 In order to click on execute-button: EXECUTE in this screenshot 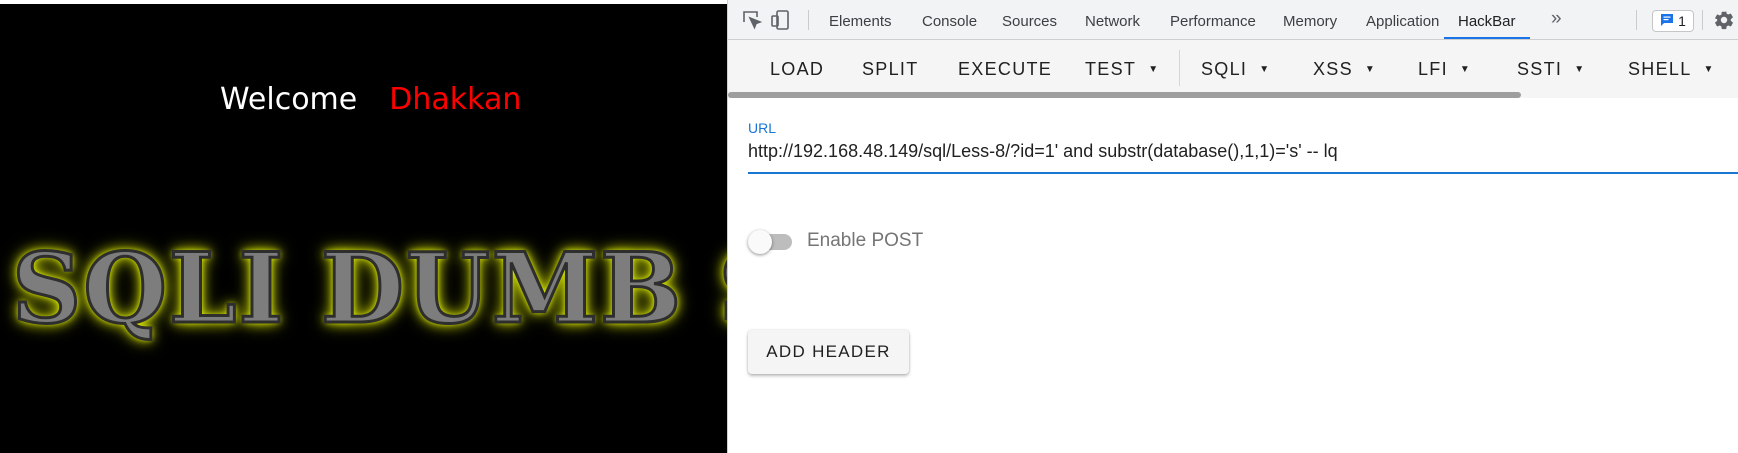, I will do `click(1005, 69)`.